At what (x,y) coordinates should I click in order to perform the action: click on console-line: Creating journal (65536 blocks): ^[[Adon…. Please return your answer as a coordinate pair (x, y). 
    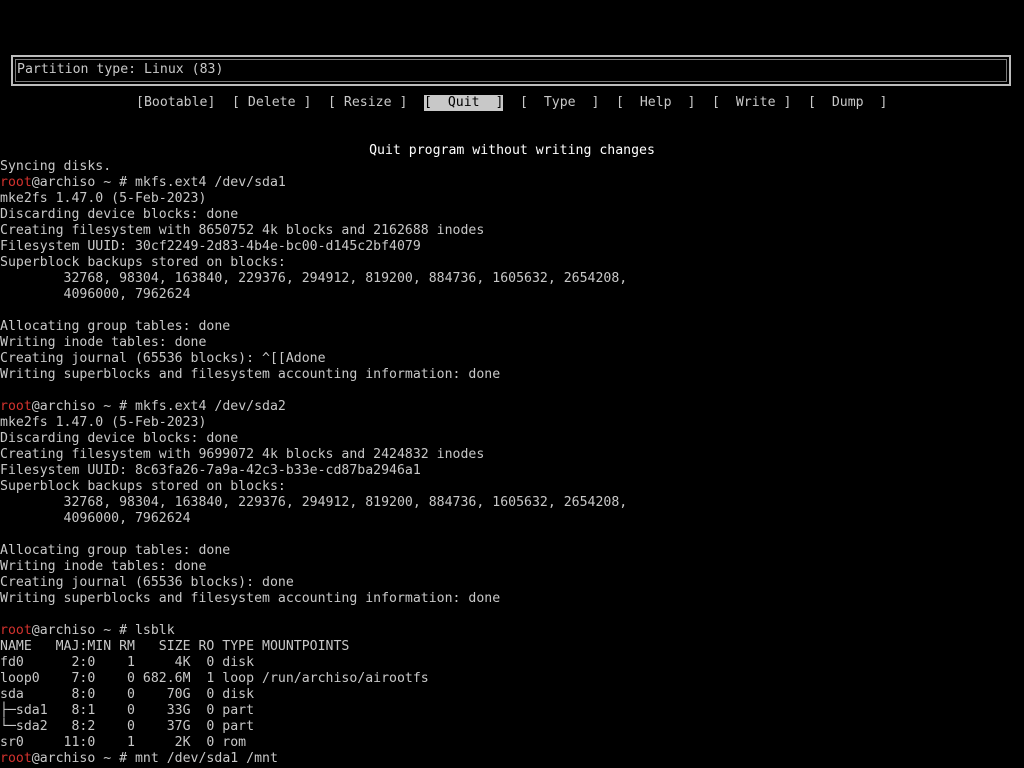
    Looking at the image, I should click on (512, 359).